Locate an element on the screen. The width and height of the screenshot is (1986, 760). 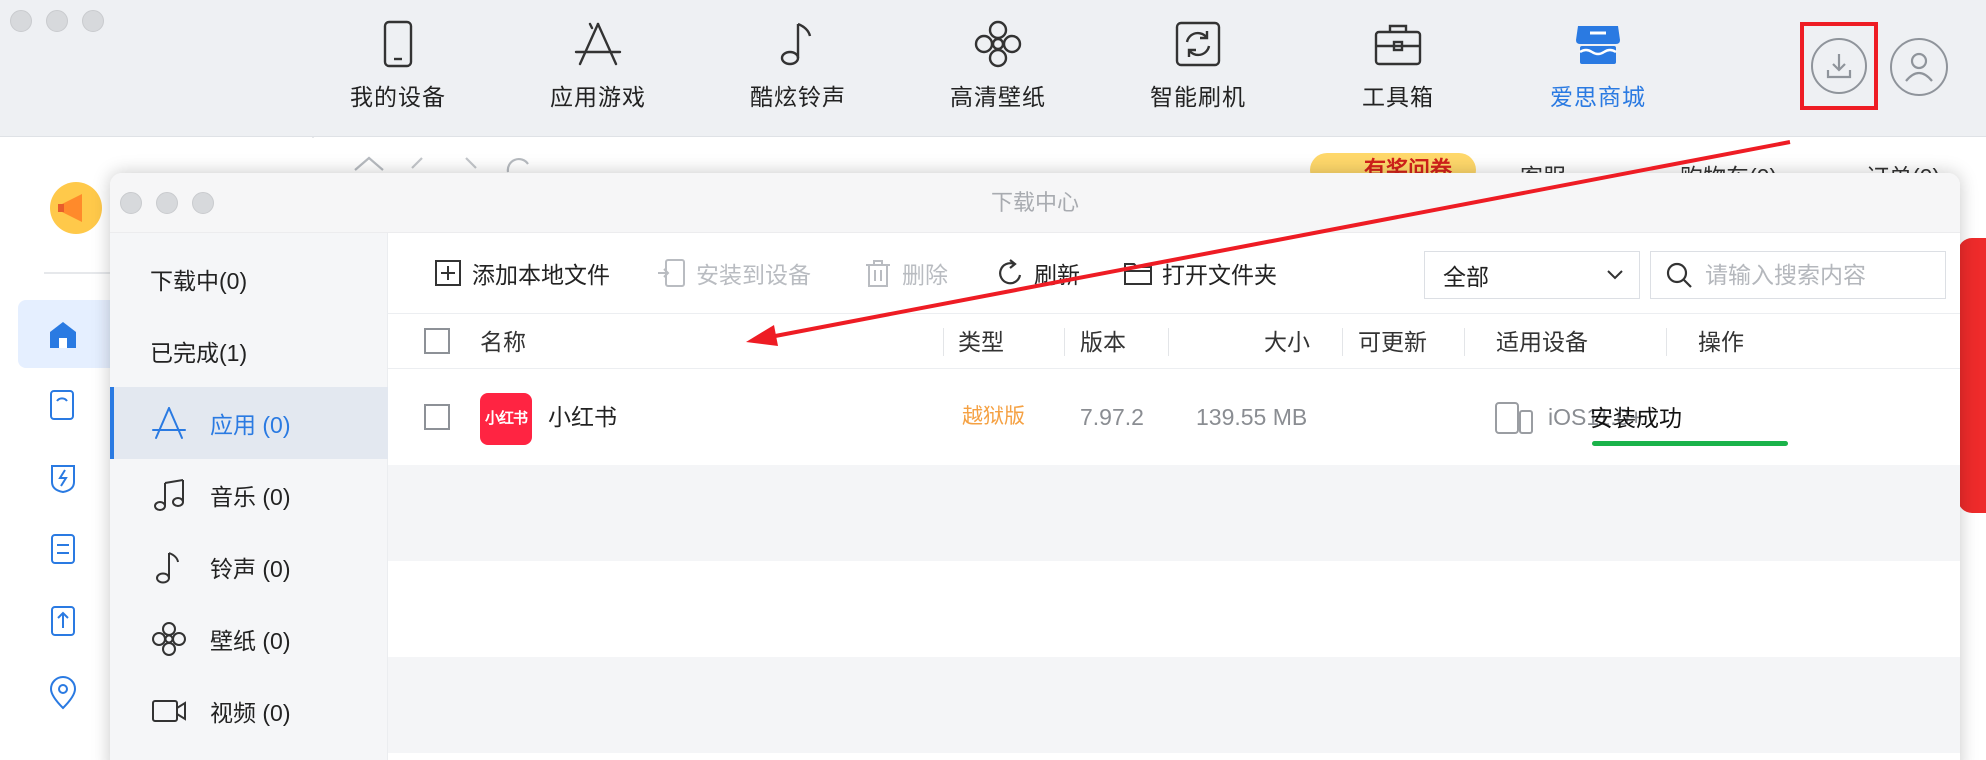
nav-apps-games: 应用游戏 is located at coordinates (598, 65).